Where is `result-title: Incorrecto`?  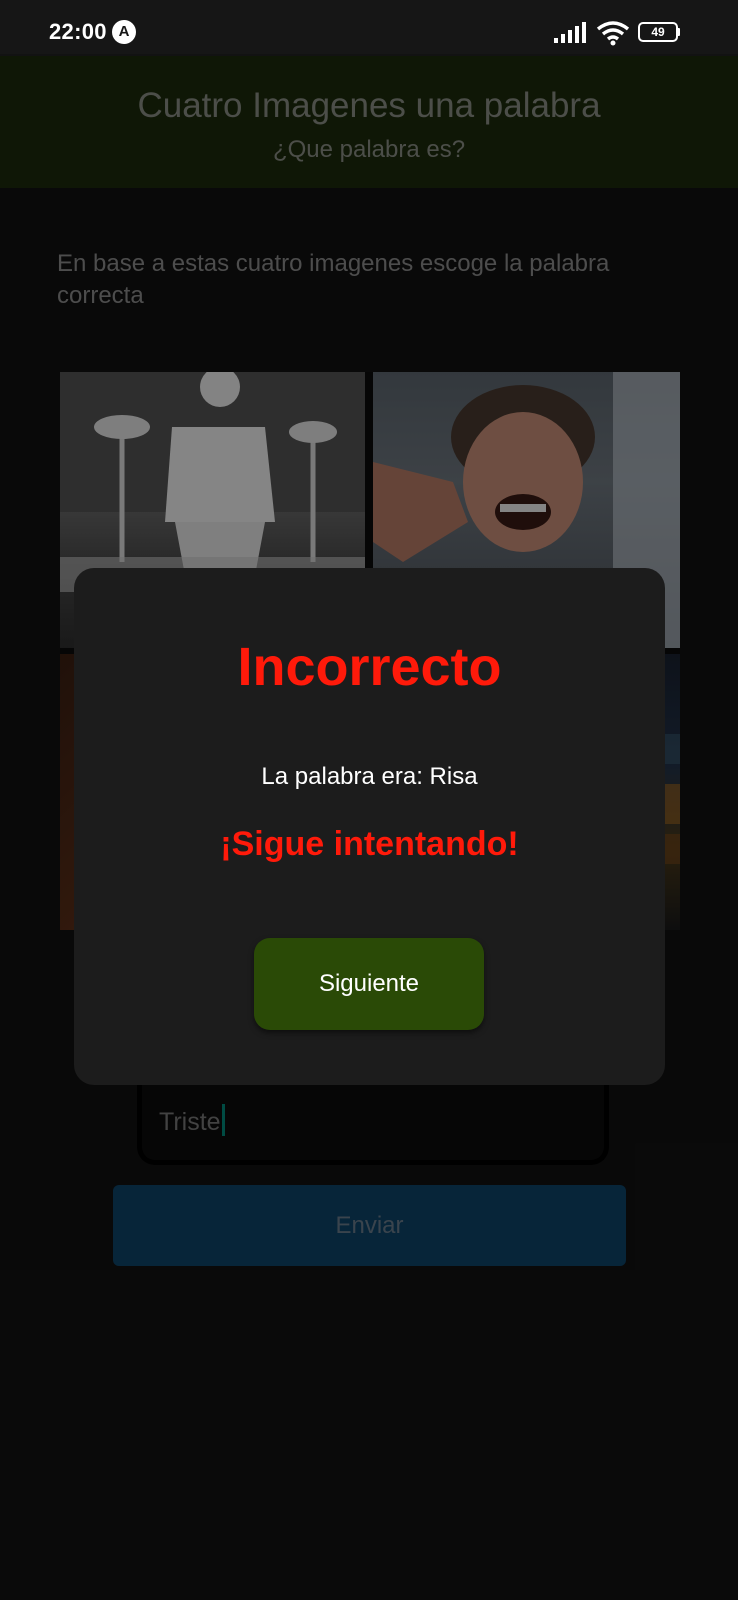
result-title: Incorrecto is located at coordinates (369, 667).